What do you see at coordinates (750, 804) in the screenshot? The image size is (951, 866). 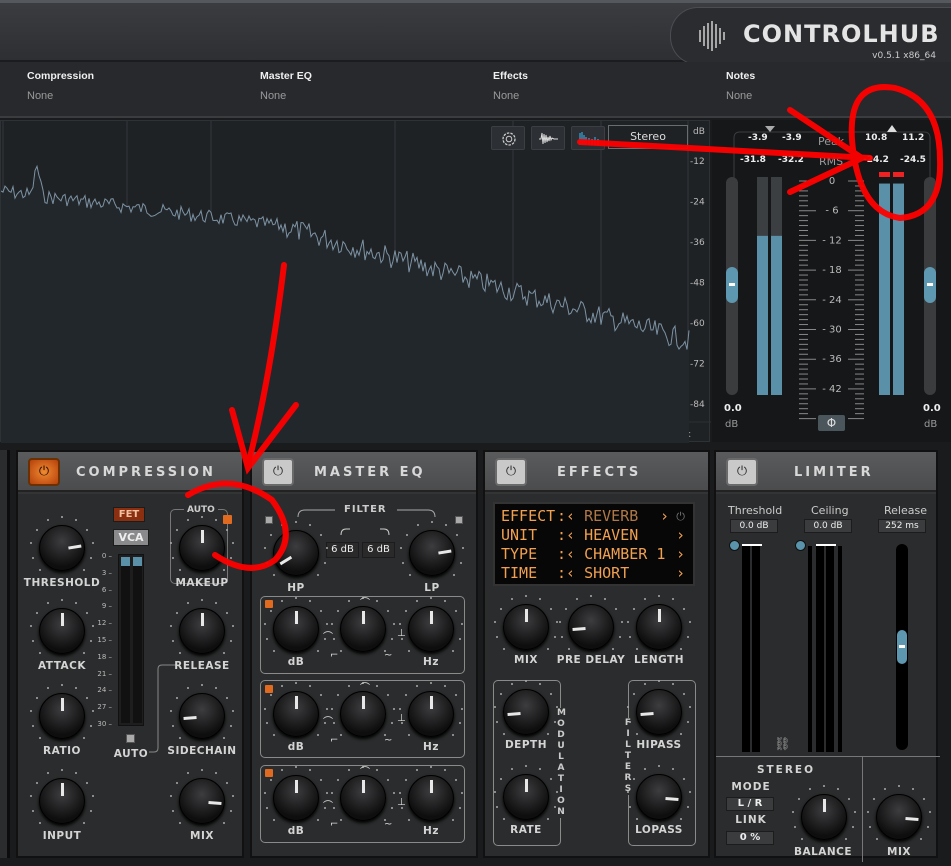 I see `mode-select: L / R` at bounding box center [750, 804].